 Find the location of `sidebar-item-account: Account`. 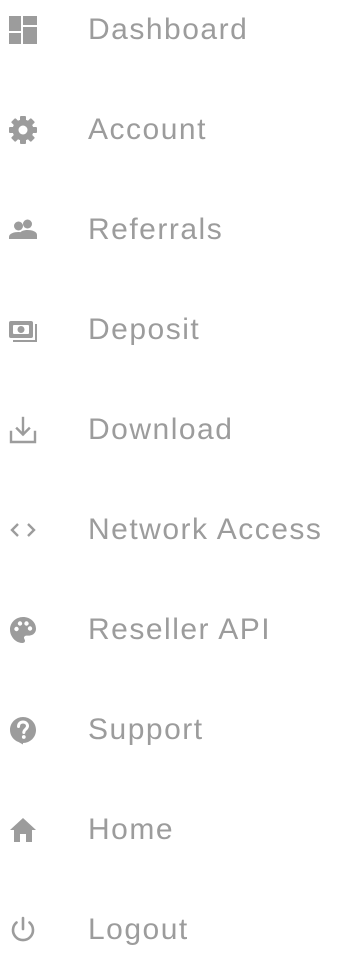

sidebar-item-account: Account is located at coordinates (179, 130).